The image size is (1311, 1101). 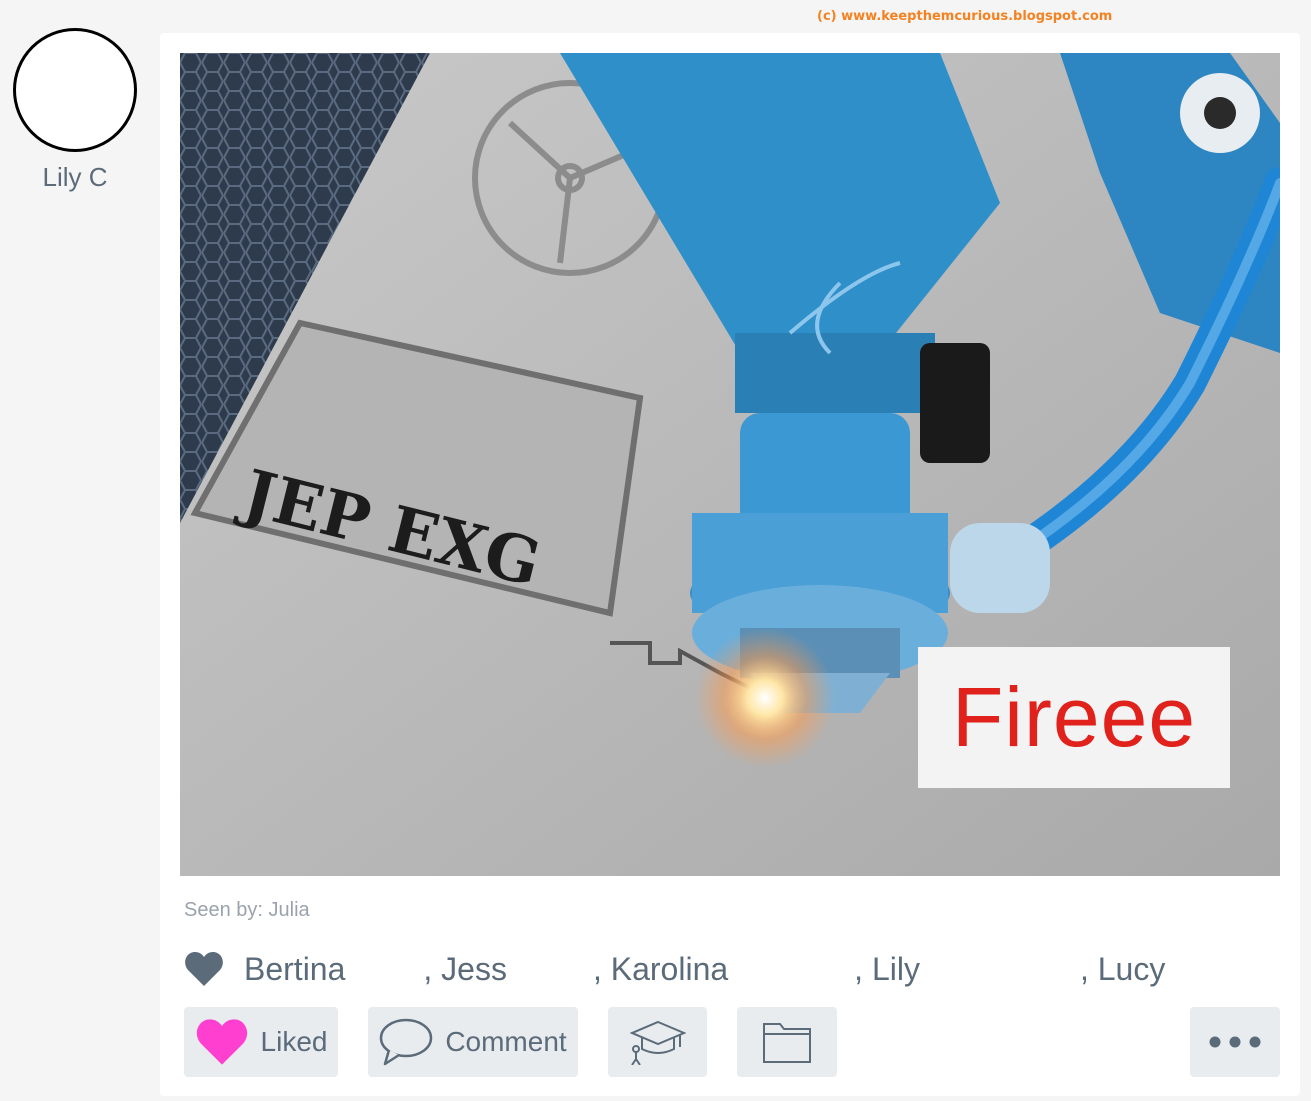 I want to click on post-author: Lily C, so click(x=75, y=110).